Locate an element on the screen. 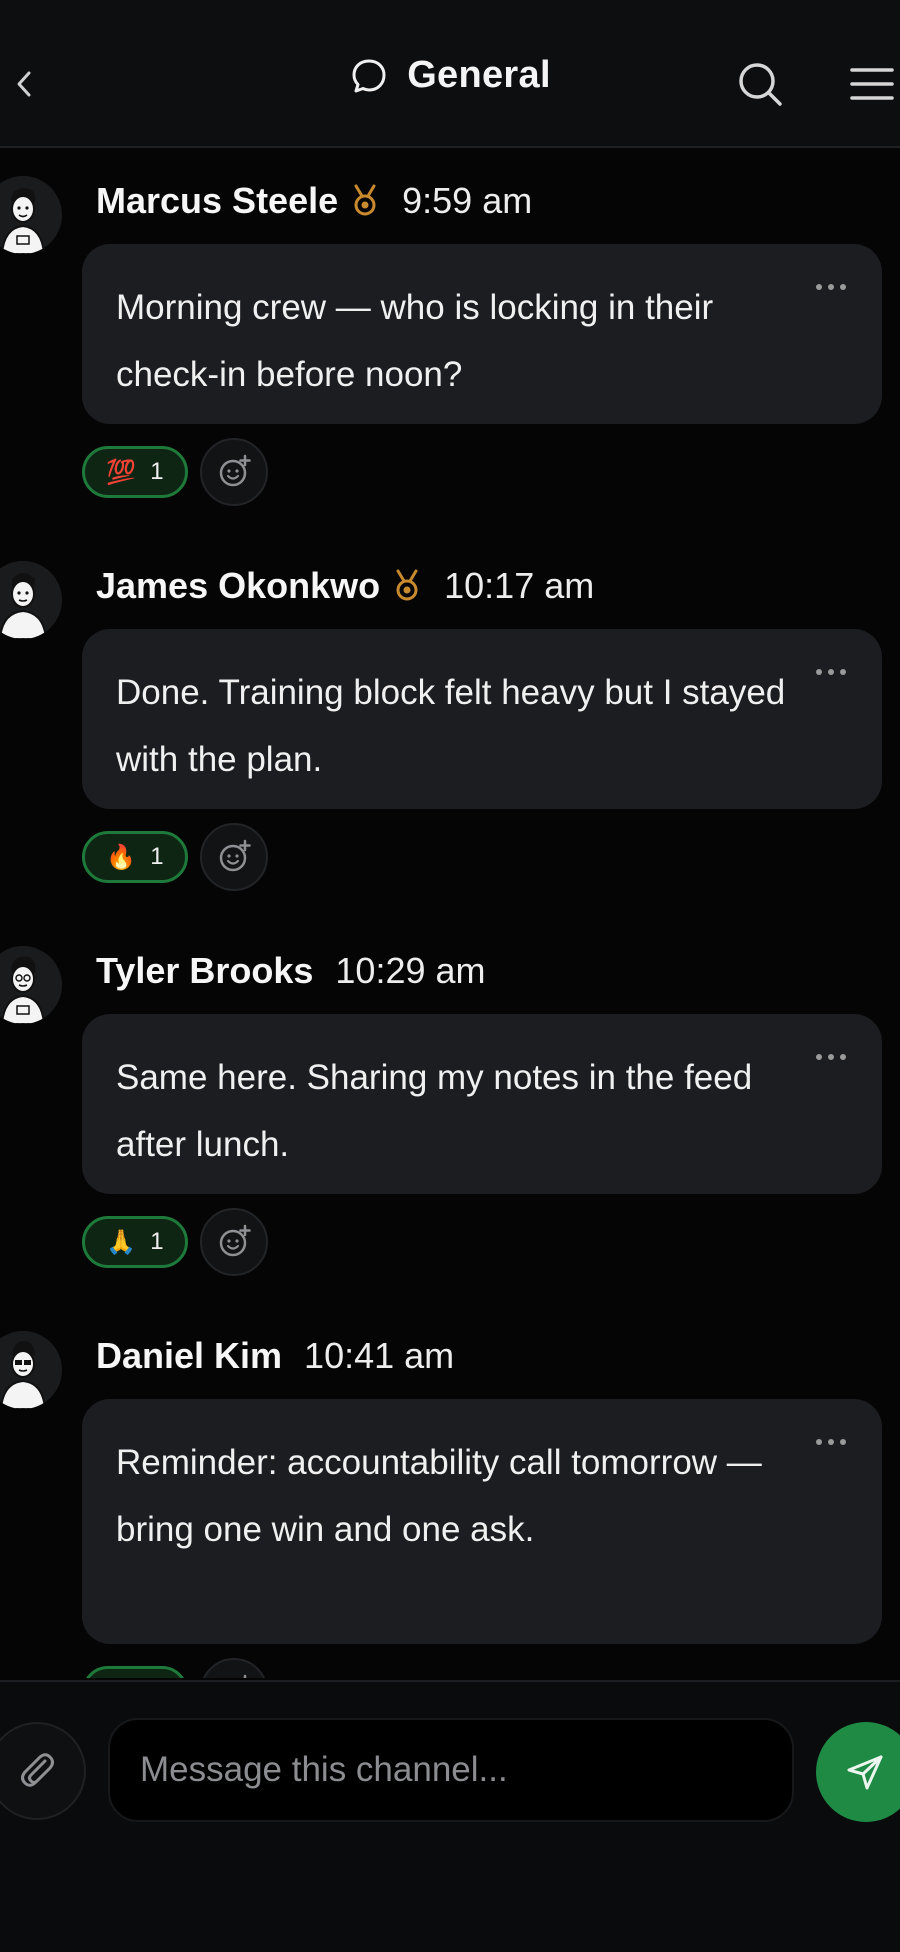 The height and width of the screenshot is (1952, 900). reactions-row: 🙏 1 is located at coordinates (175, 1242).